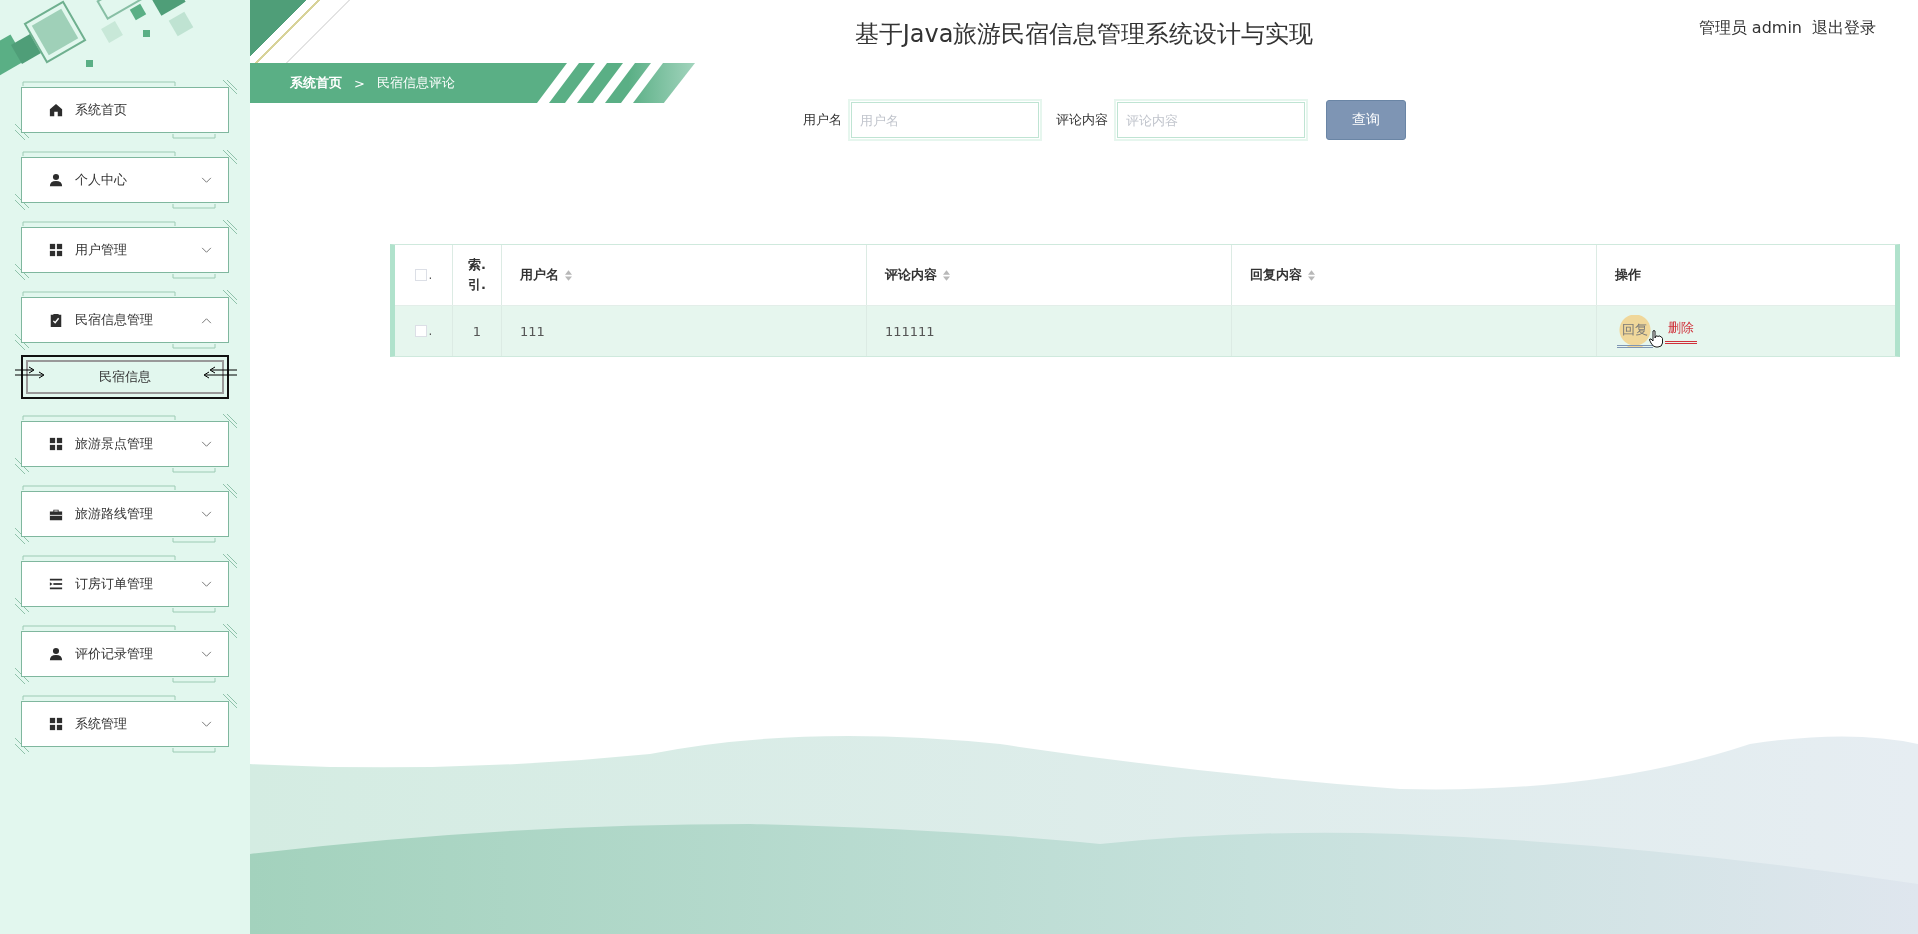 The image size is (1918, 934). What do you see at coordinates (822, 120) in the screenshot?
I see `field-label: 用户名` at bounding box center [822, 120].